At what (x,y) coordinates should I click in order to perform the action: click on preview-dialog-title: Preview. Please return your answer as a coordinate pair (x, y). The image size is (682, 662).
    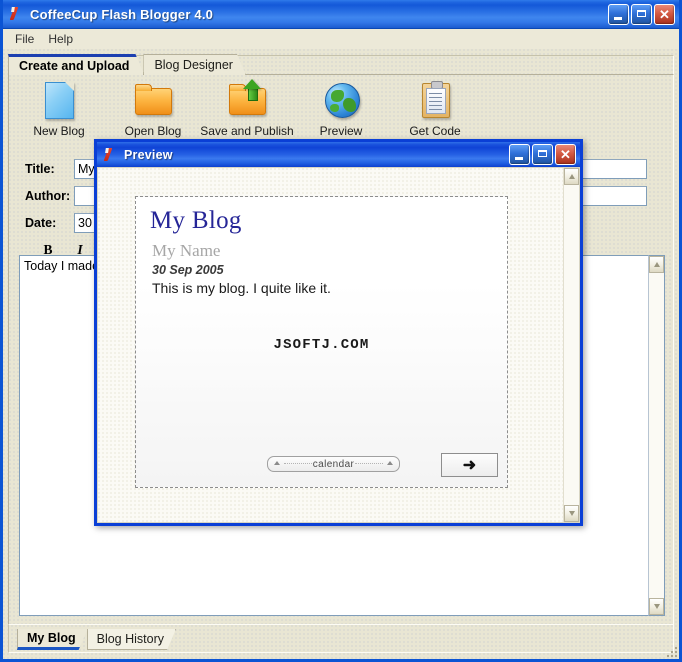
    Looking at the image, I should click on (148, 154).